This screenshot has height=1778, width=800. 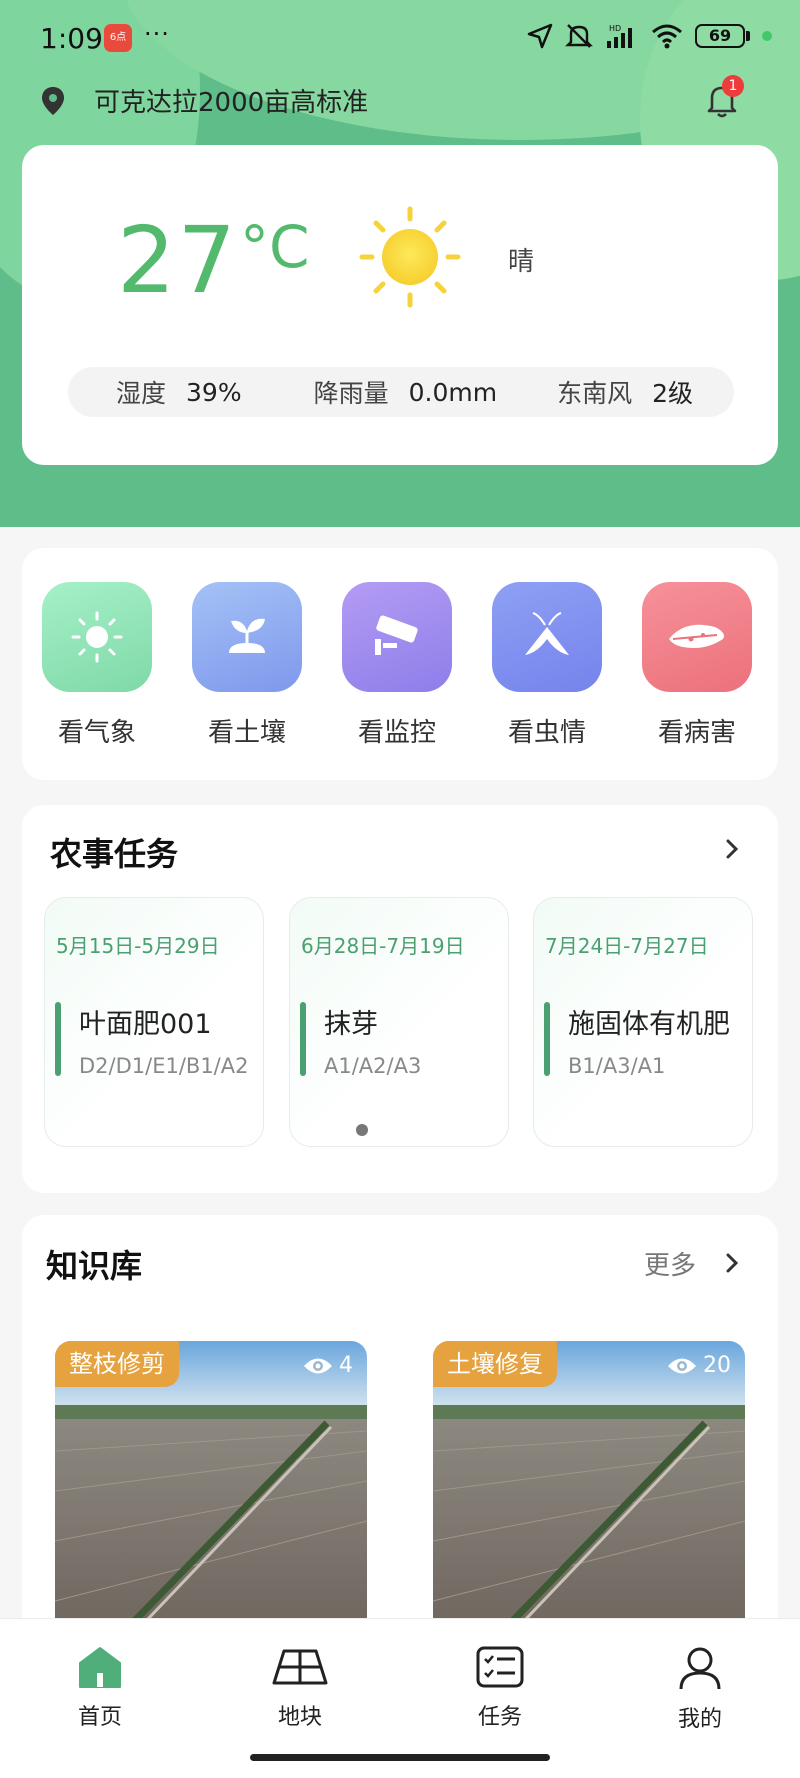 I want to click on knowledge-article-2: 土壤修复 20, so click(x=589, y=1488).